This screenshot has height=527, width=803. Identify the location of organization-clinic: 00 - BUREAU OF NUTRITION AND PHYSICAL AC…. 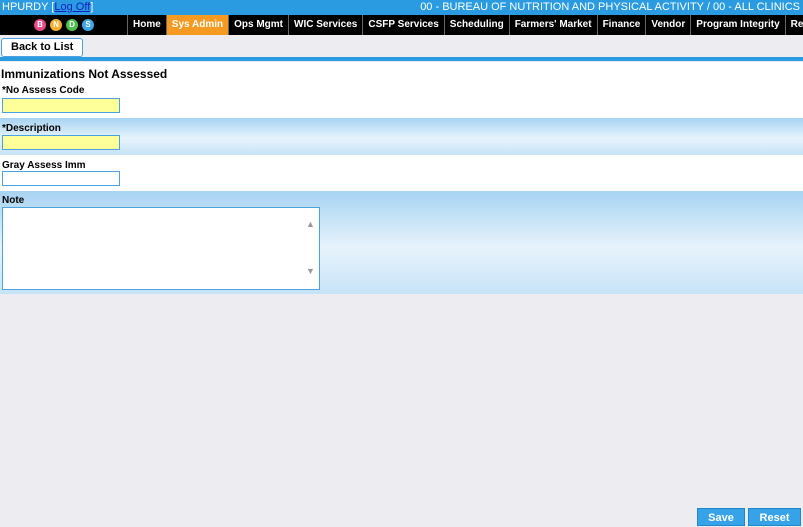
(610, 7).